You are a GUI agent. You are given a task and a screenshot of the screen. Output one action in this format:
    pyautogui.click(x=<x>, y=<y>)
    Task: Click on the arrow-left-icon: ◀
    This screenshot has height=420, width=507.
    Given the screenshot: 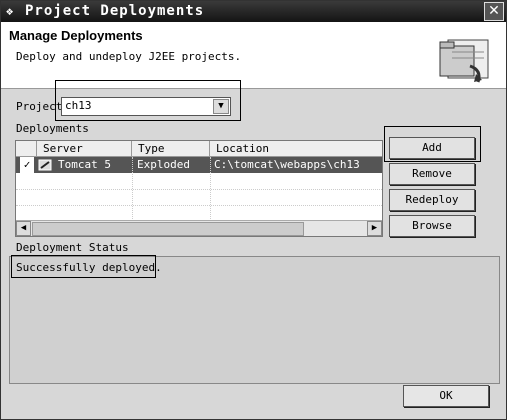 What is the action you would take?
    pyautogui.click(x=23, y=228)
    